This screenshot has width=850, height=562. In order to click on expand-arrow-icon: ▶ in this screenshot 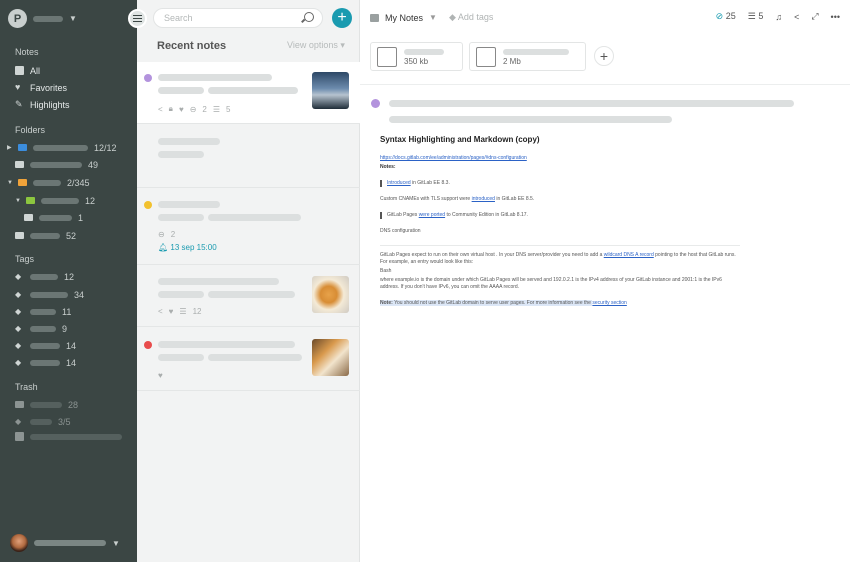, I will do `click(9, 148)`.